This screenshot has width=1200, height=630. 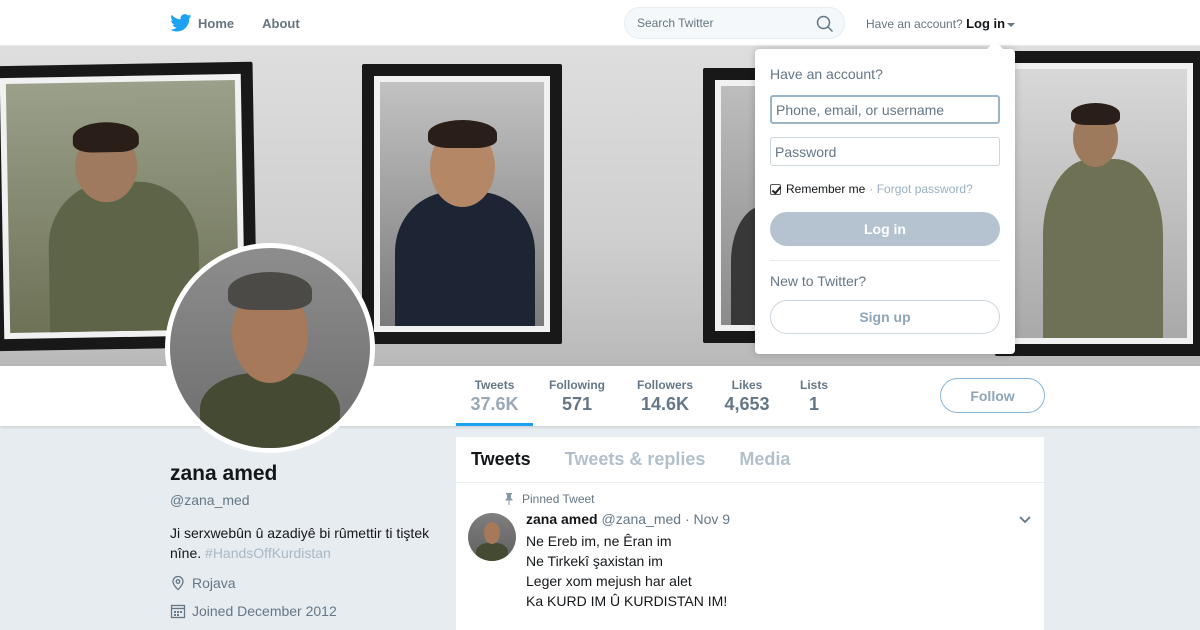 I want to click on profile-joined-text: Joined December 2012, so click(x=264, y=611).